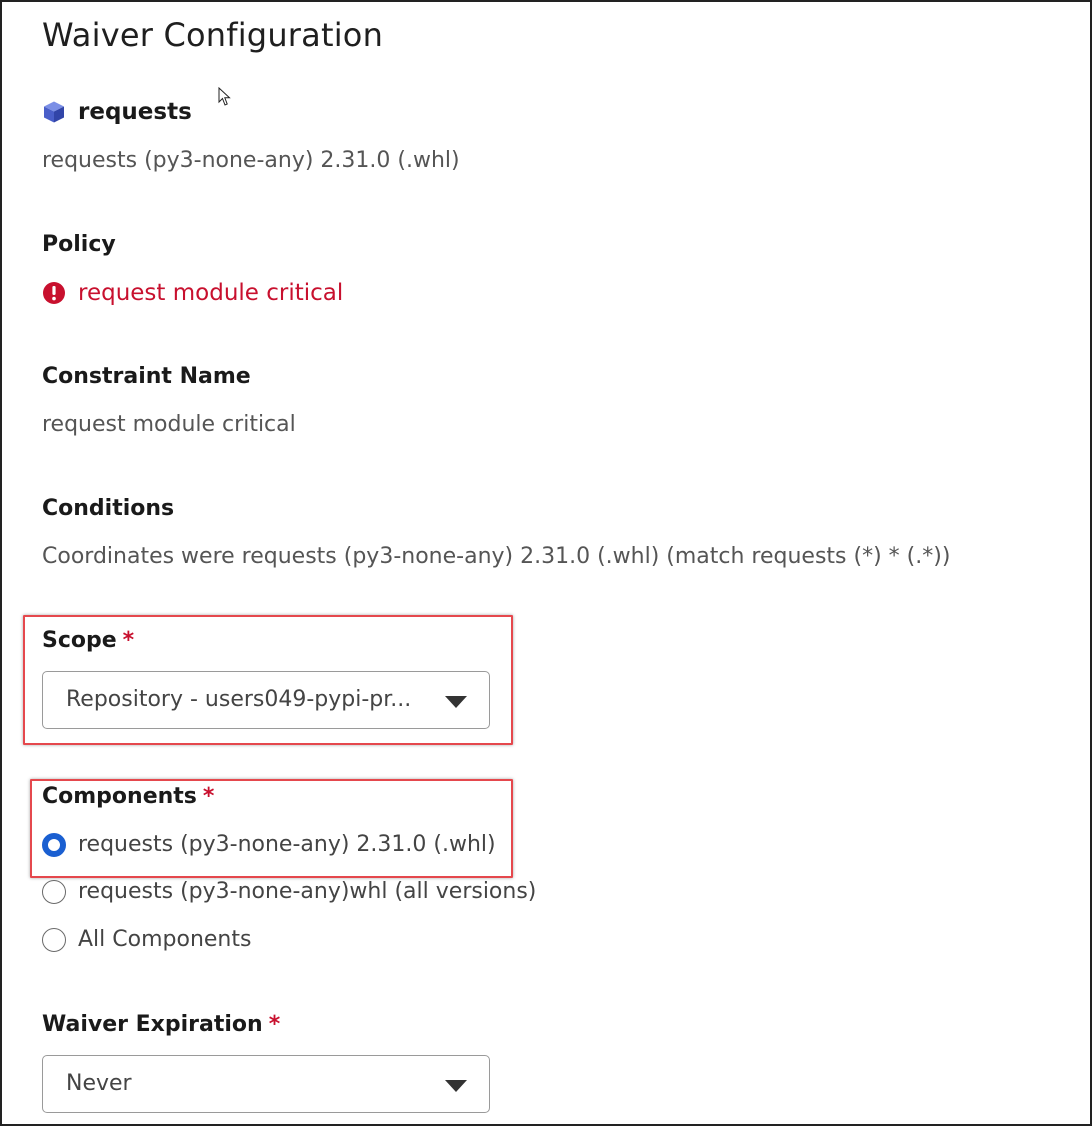 The width and height of the screenshot is (1092, 1126). I want to click on cube-icon, so click(54, 112).